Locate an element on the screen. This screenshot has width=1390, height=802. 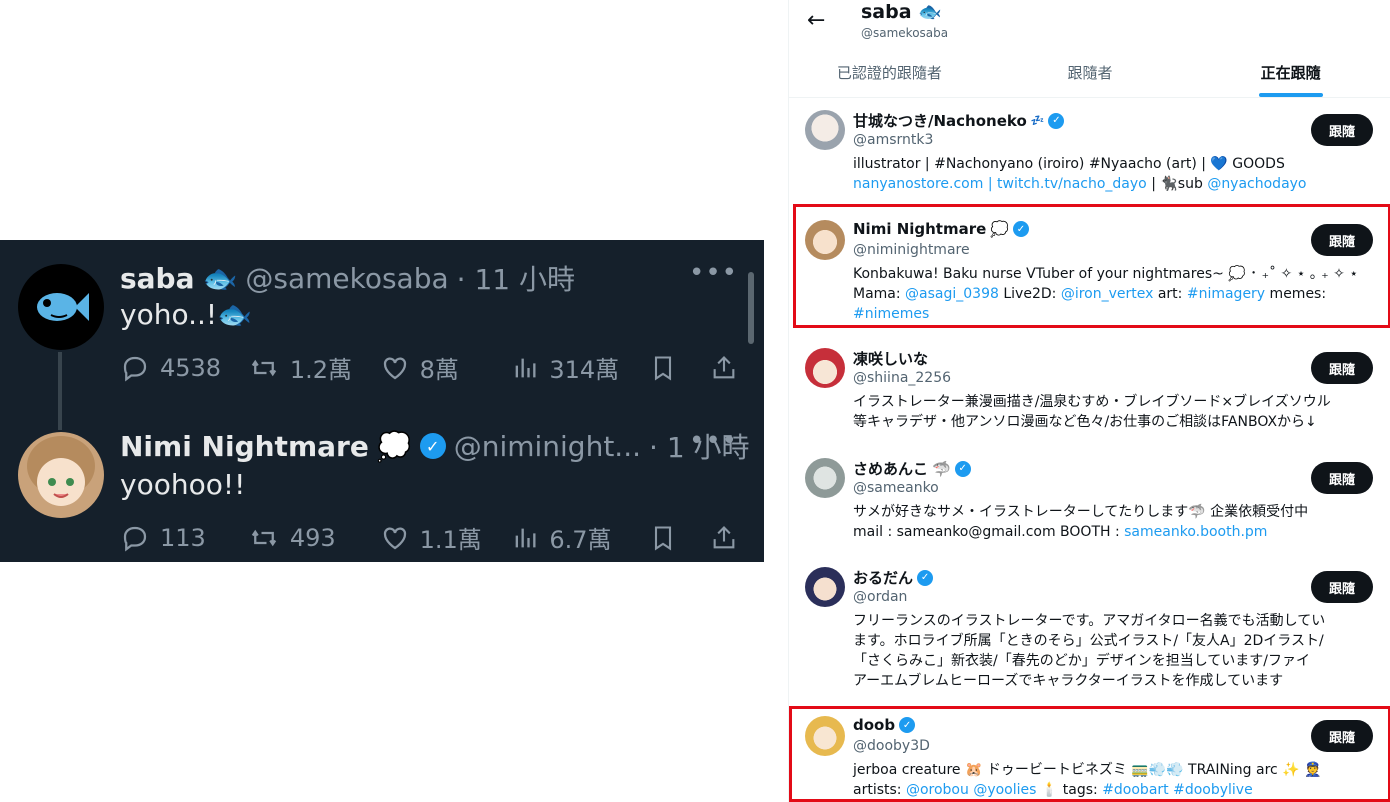
like-button: 8萬 is located at coordinates (446, 367).